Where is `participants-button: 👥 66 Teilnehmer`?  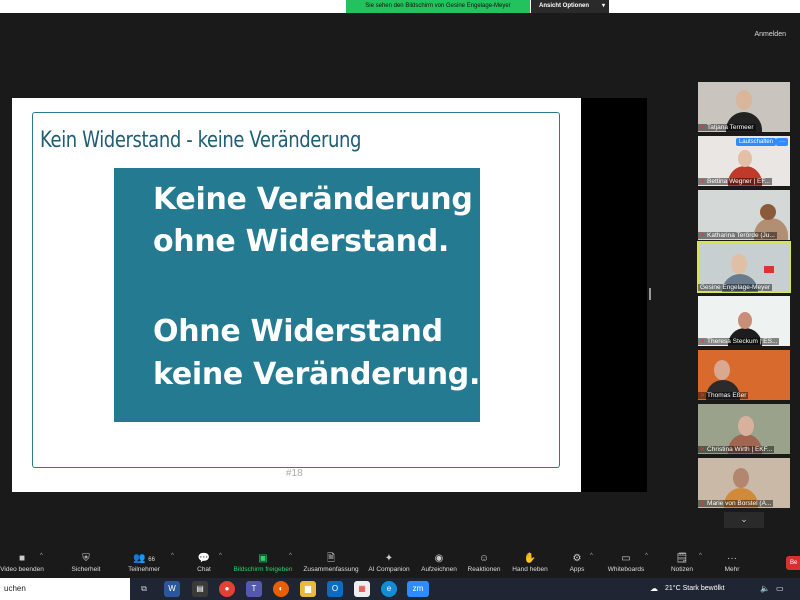 participants-button: 👥 66 Teilnehmer is located at coordinates (144, 564).